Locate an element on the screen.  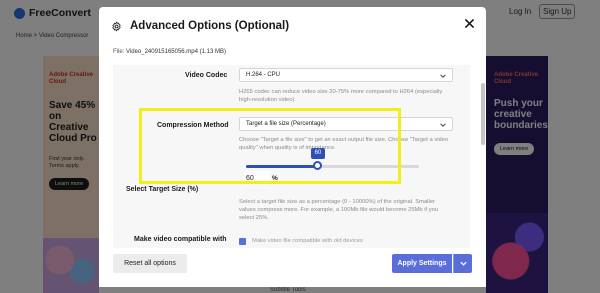
close-button is located at coordinates (469, 23).